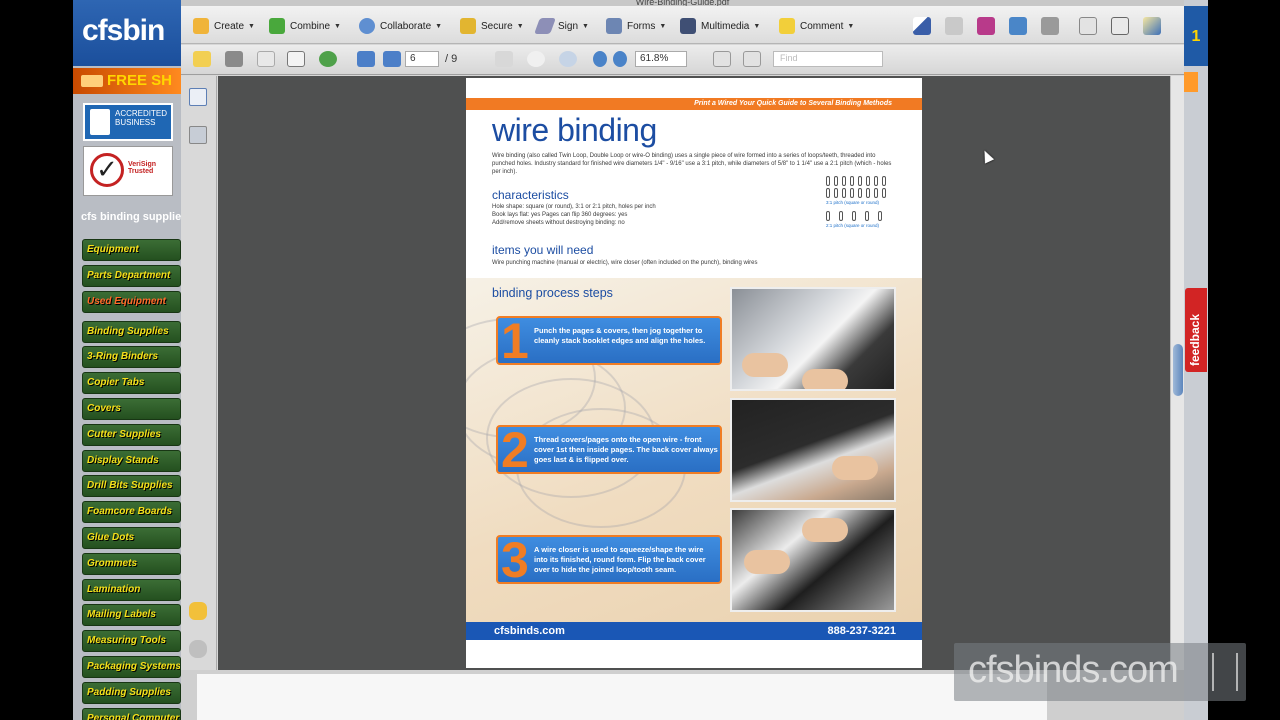 The width and height of the screenshot is (1280, 720). What do you see at coordinates (131, 666) in the screenshot?
I see `menu-packaging-systems: Packaging Systems` at bounding box center [131, 666].